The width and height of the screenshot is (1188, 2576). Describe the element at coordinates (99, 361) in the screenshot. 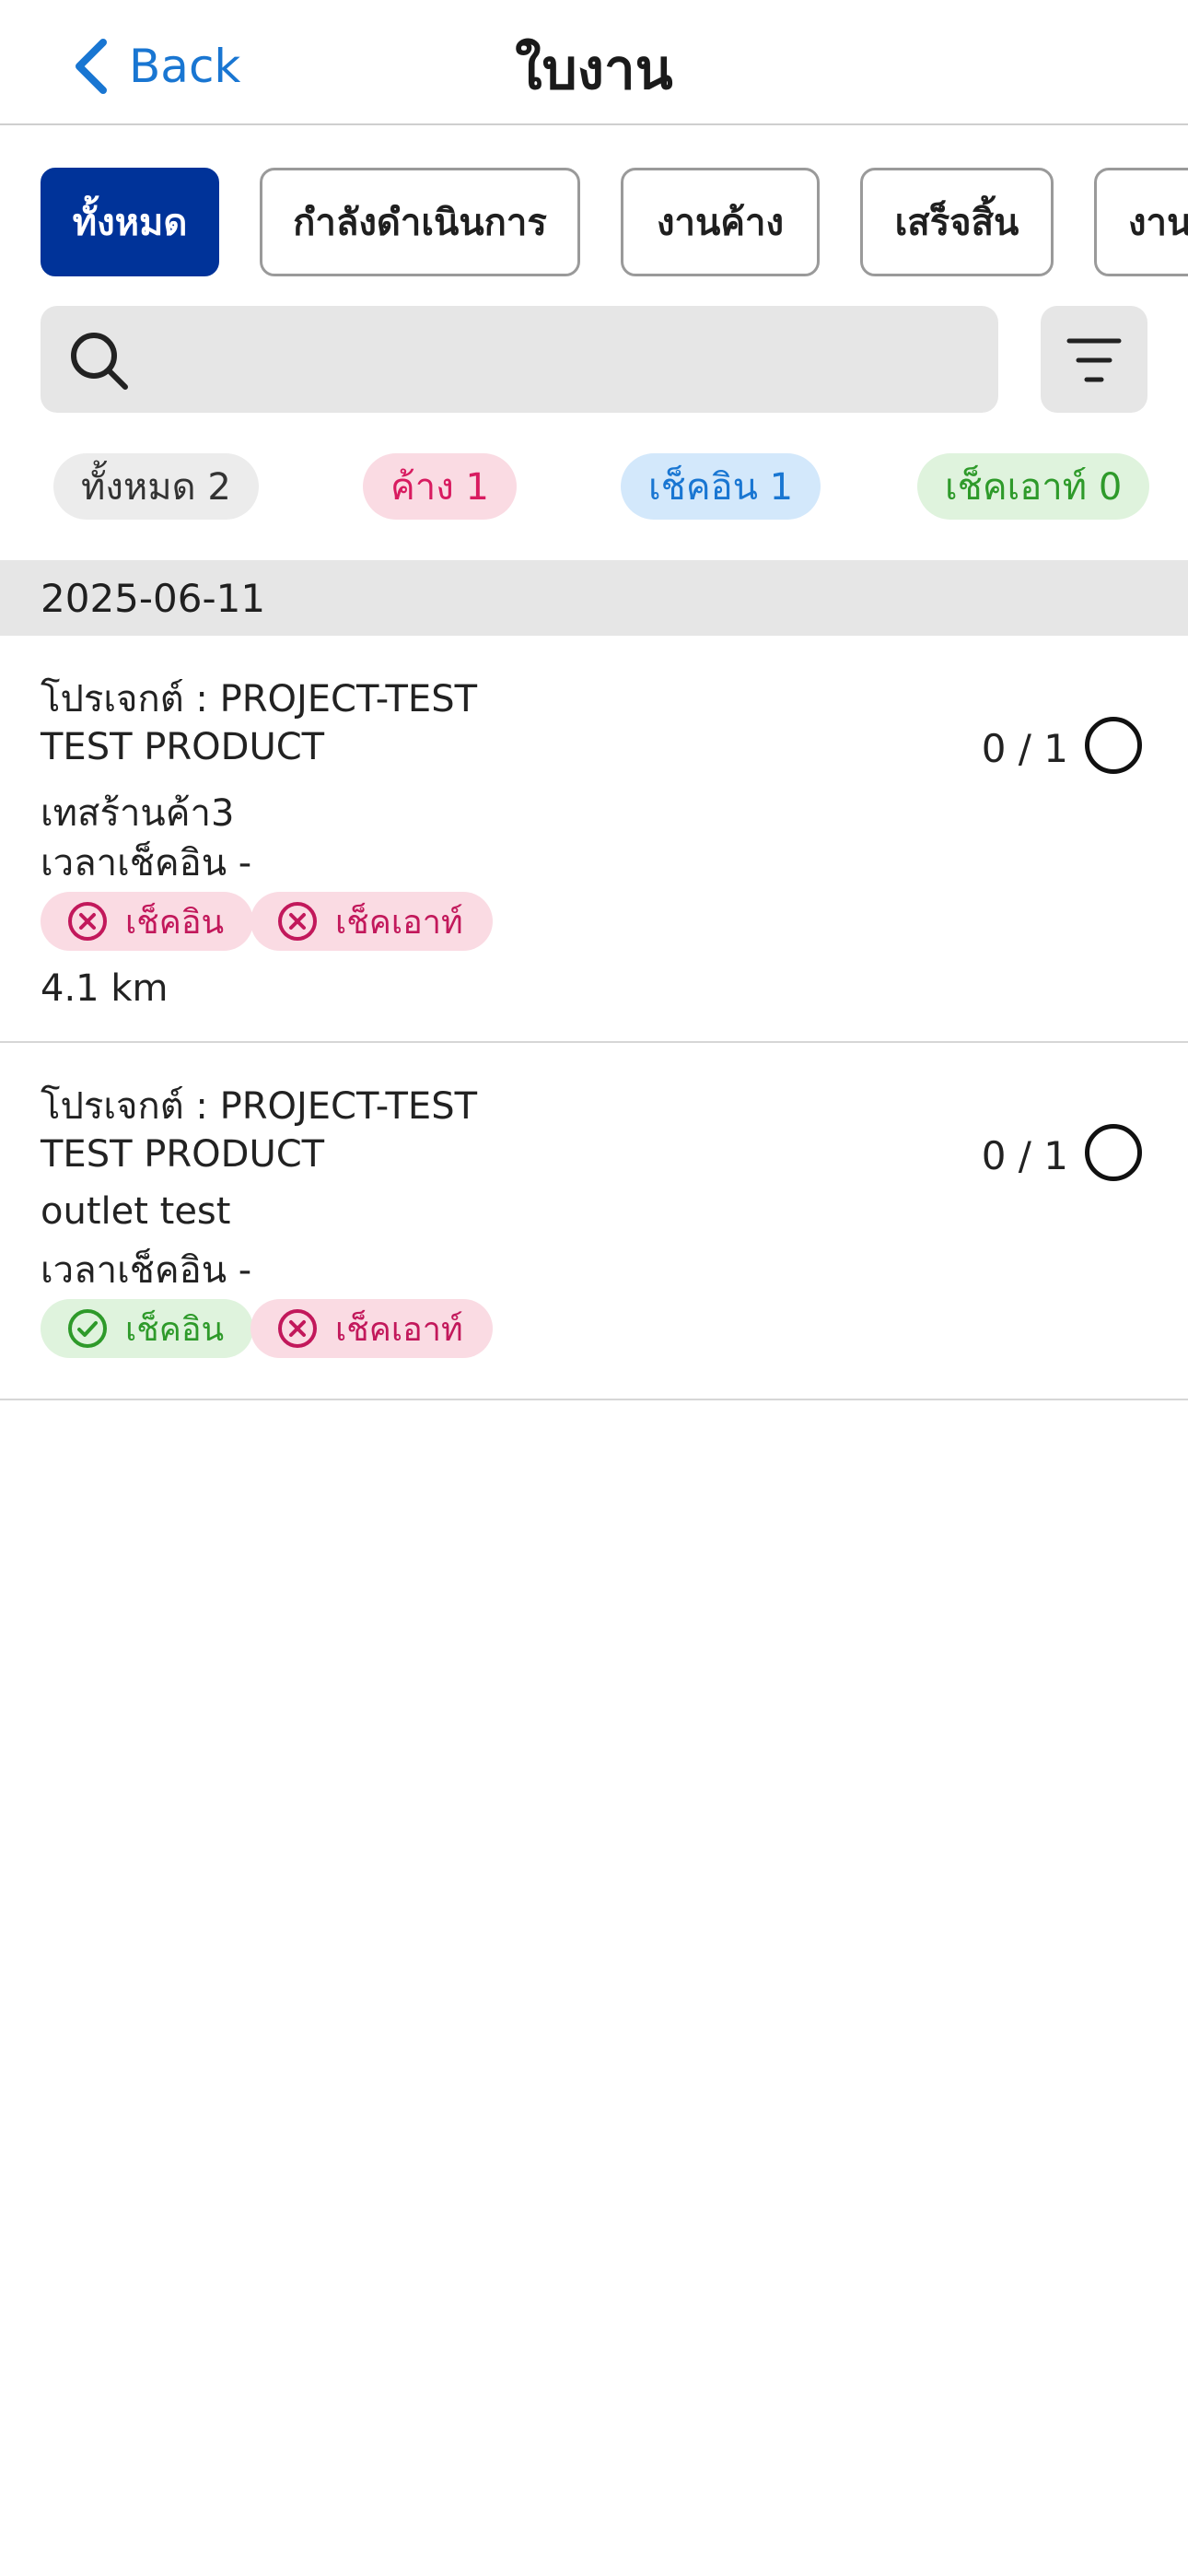

I see `search-icon` at that location.